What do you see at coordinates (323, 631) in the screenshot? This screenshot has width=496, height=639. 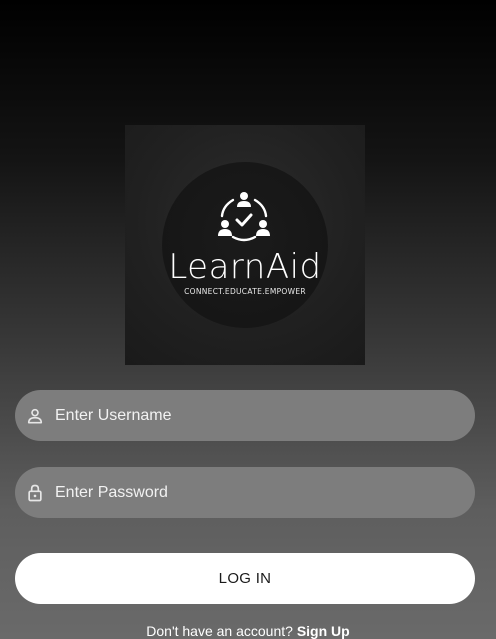 I see `signup-link: Sign Up` at bounding box center [323, 631].